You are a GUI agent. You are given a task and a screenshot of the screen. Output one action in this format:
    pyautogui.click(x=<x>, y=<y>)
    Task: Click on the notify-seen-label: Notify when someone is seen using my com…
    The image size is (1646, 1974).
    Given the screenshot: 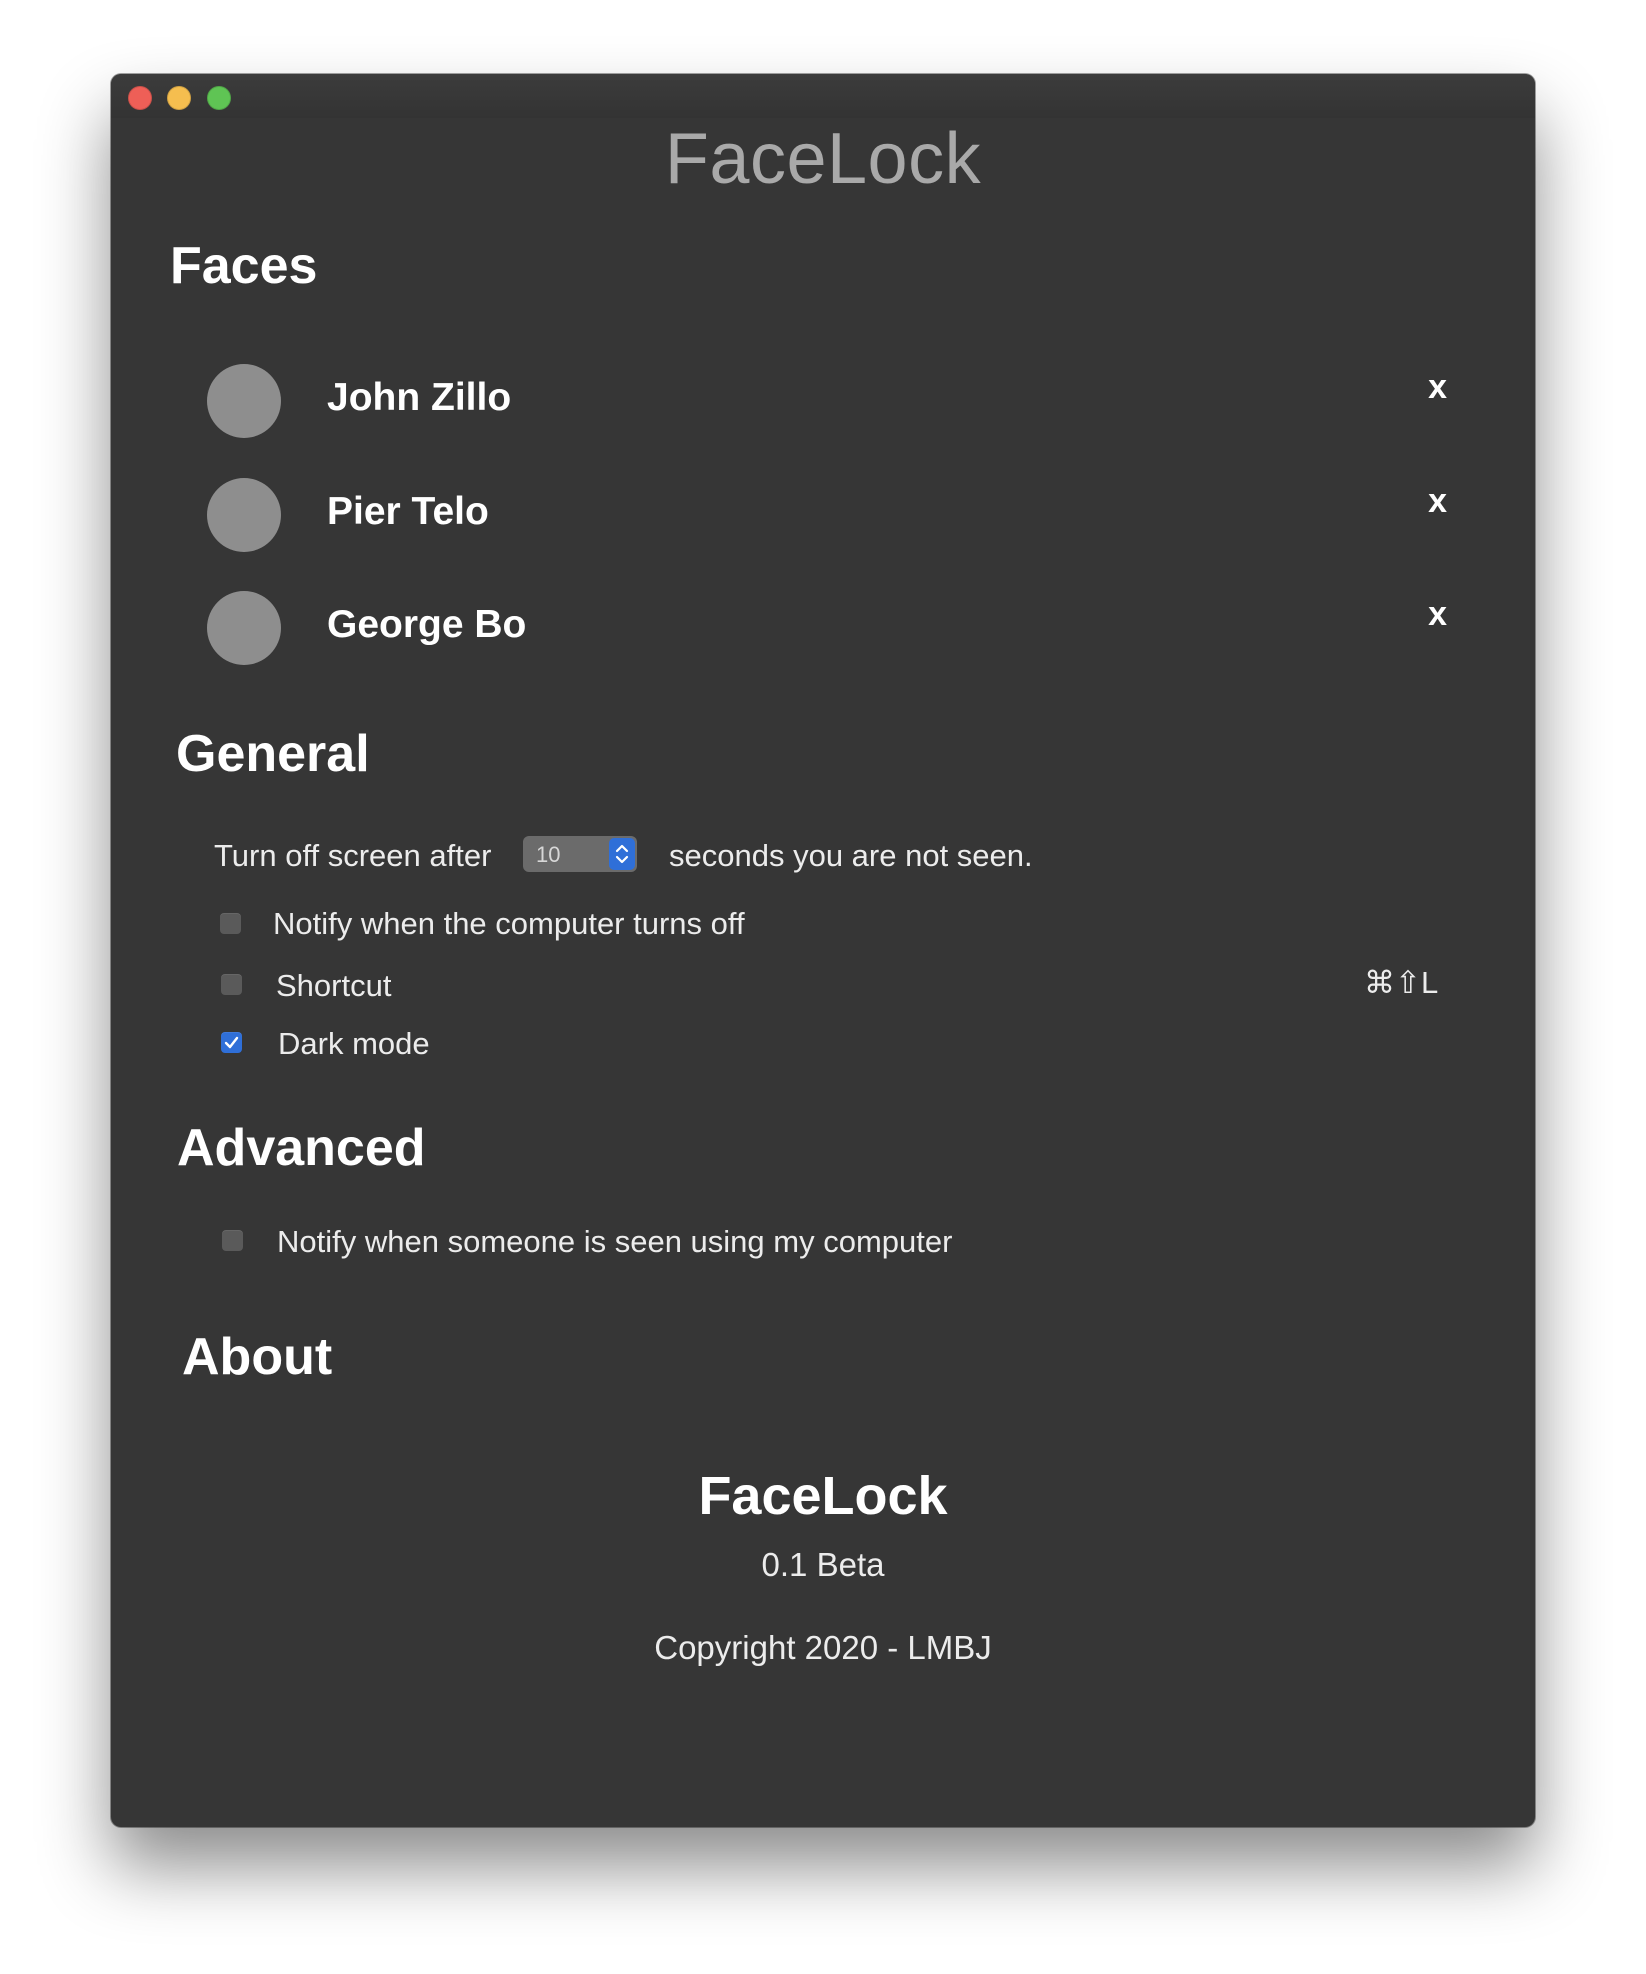 What is the action you would take?
    pyautogui.click(x=615, y=1241)
    